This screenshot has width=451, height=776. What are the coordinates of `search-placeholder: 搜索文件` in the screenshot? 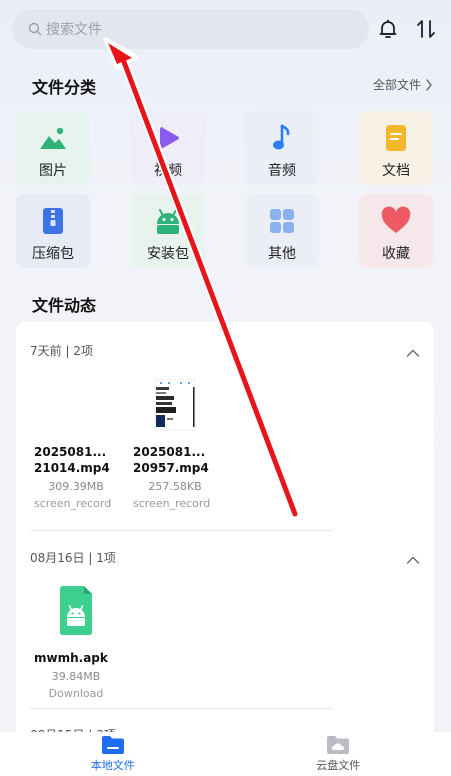 It's located at (74, 30).